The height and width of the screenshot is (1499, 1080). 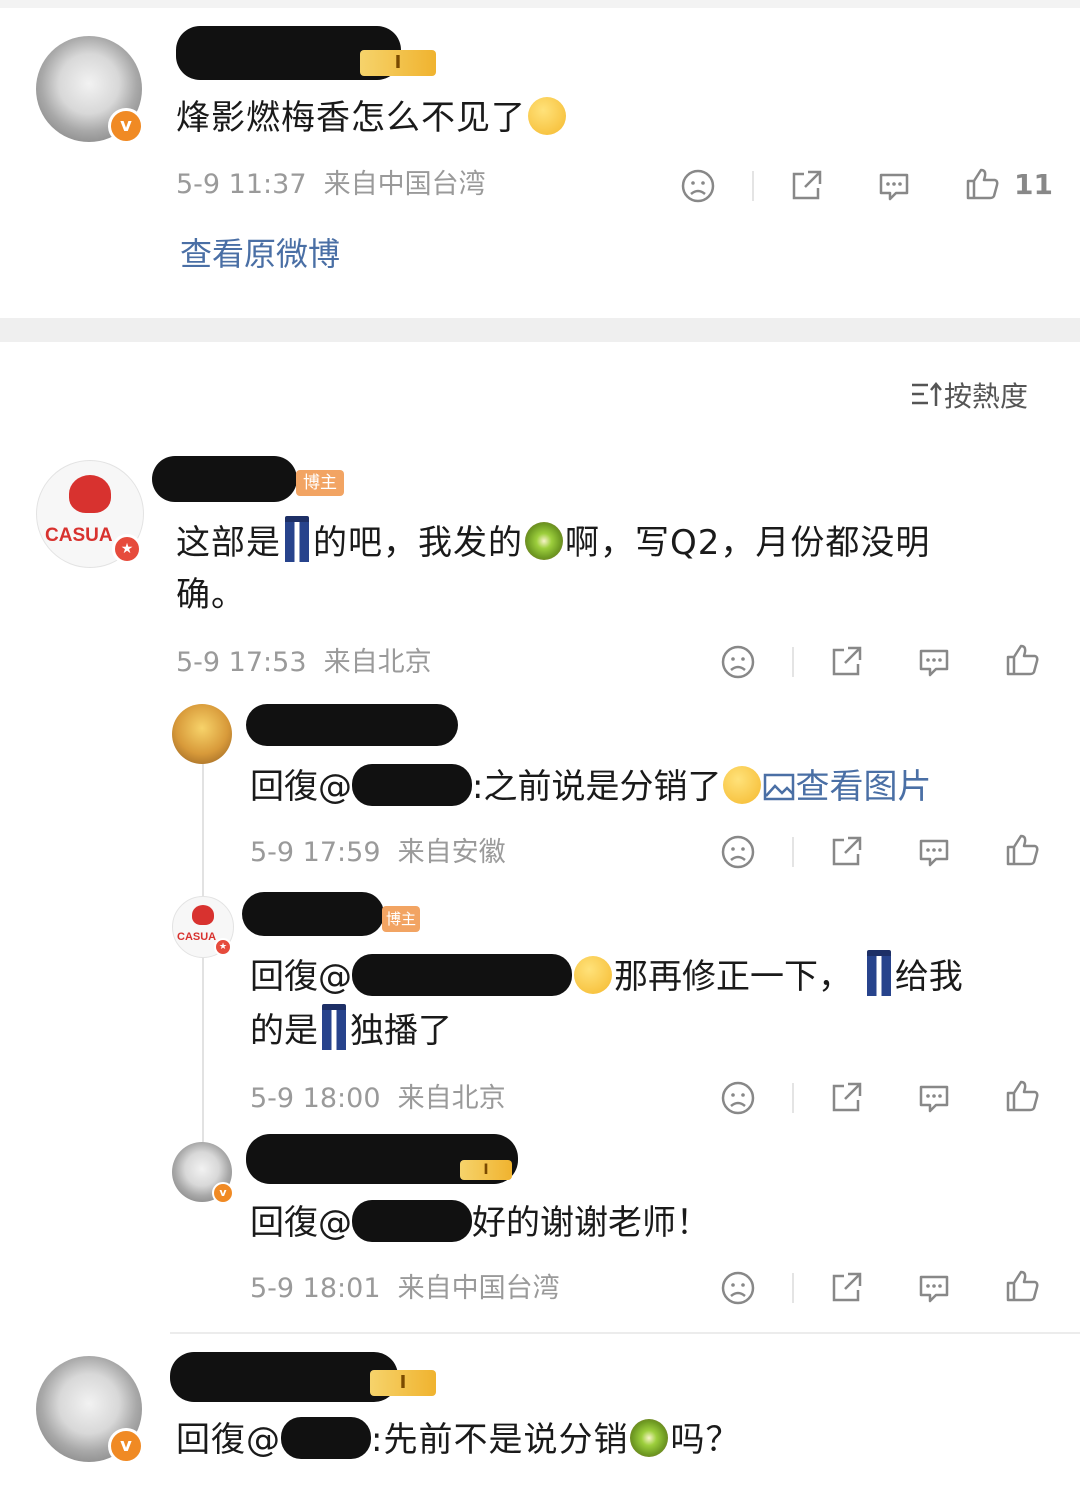 I want to click on view-image-link: 查看图片, so click(x=847, y=787).